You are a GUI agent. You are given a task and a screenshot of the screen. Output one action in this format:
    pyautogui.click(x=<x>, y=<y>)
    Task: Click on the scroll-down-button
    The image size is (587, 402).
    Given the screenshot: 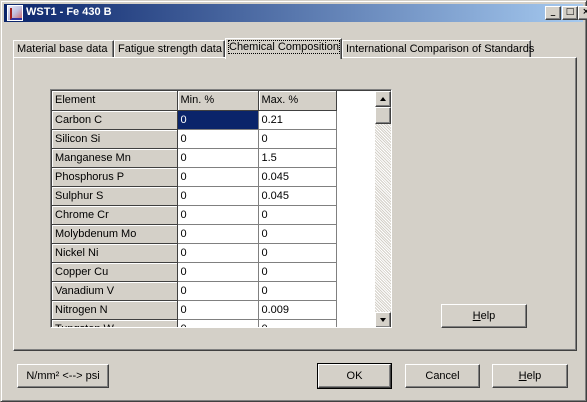 What is the action you would take?
    pyautogui.click(x=383, y=319)
    